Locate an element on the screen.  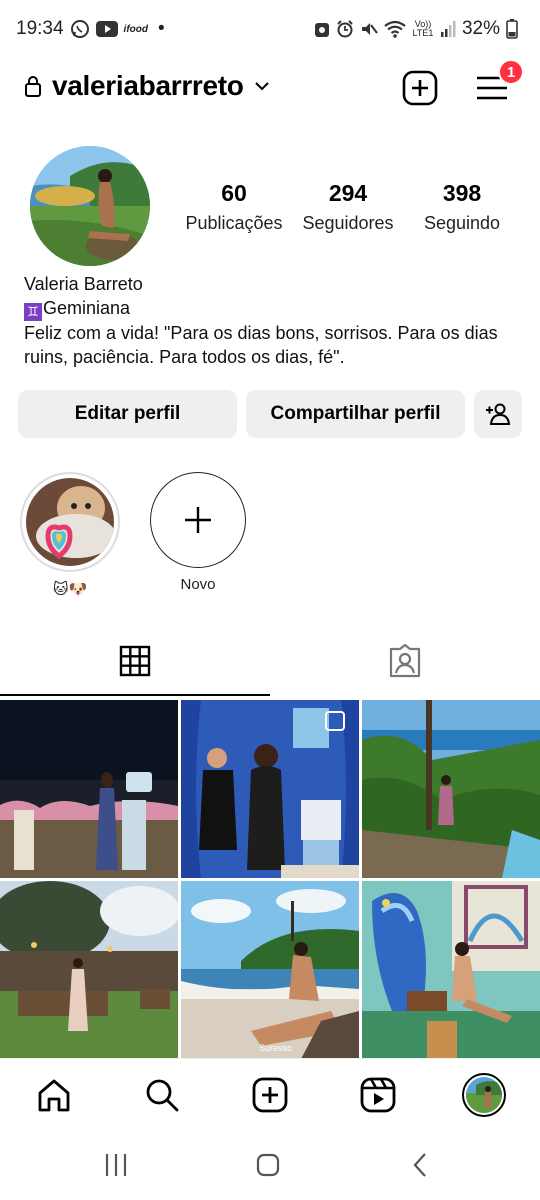
profile-tabs is located at coordinates (270, 662).